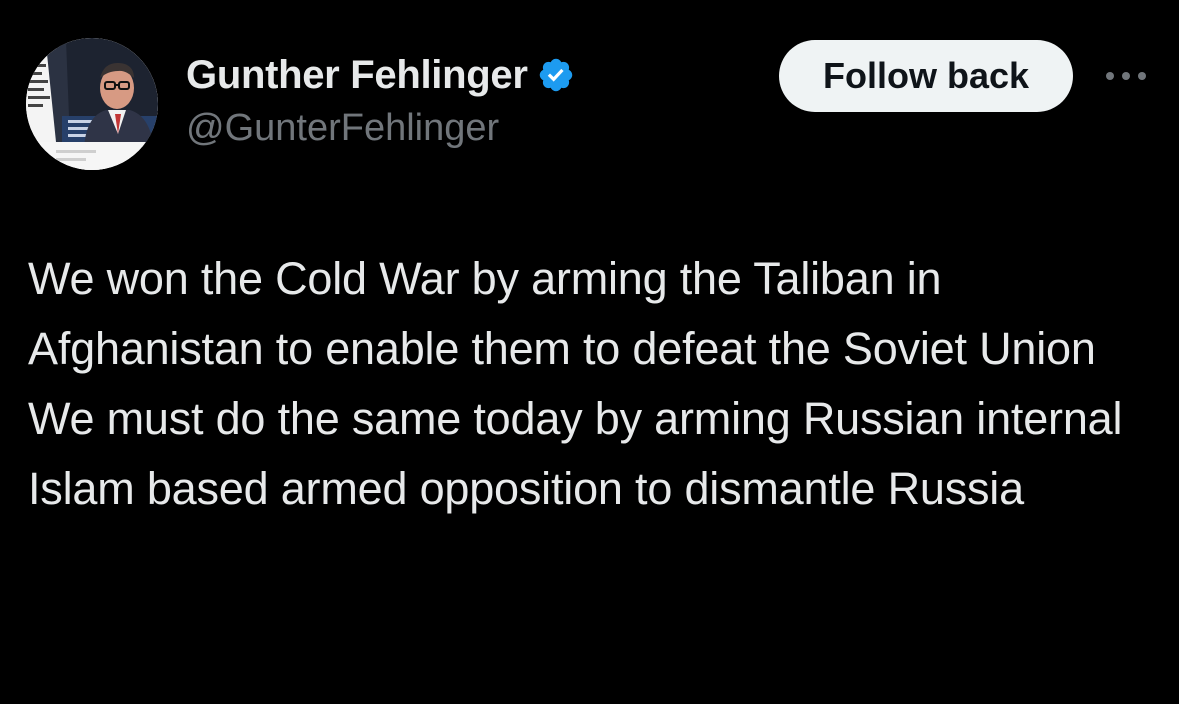 The height and width of the screenshot is (704, 1179). I want to click on more-horizontal-icon, so click(1126, 76).